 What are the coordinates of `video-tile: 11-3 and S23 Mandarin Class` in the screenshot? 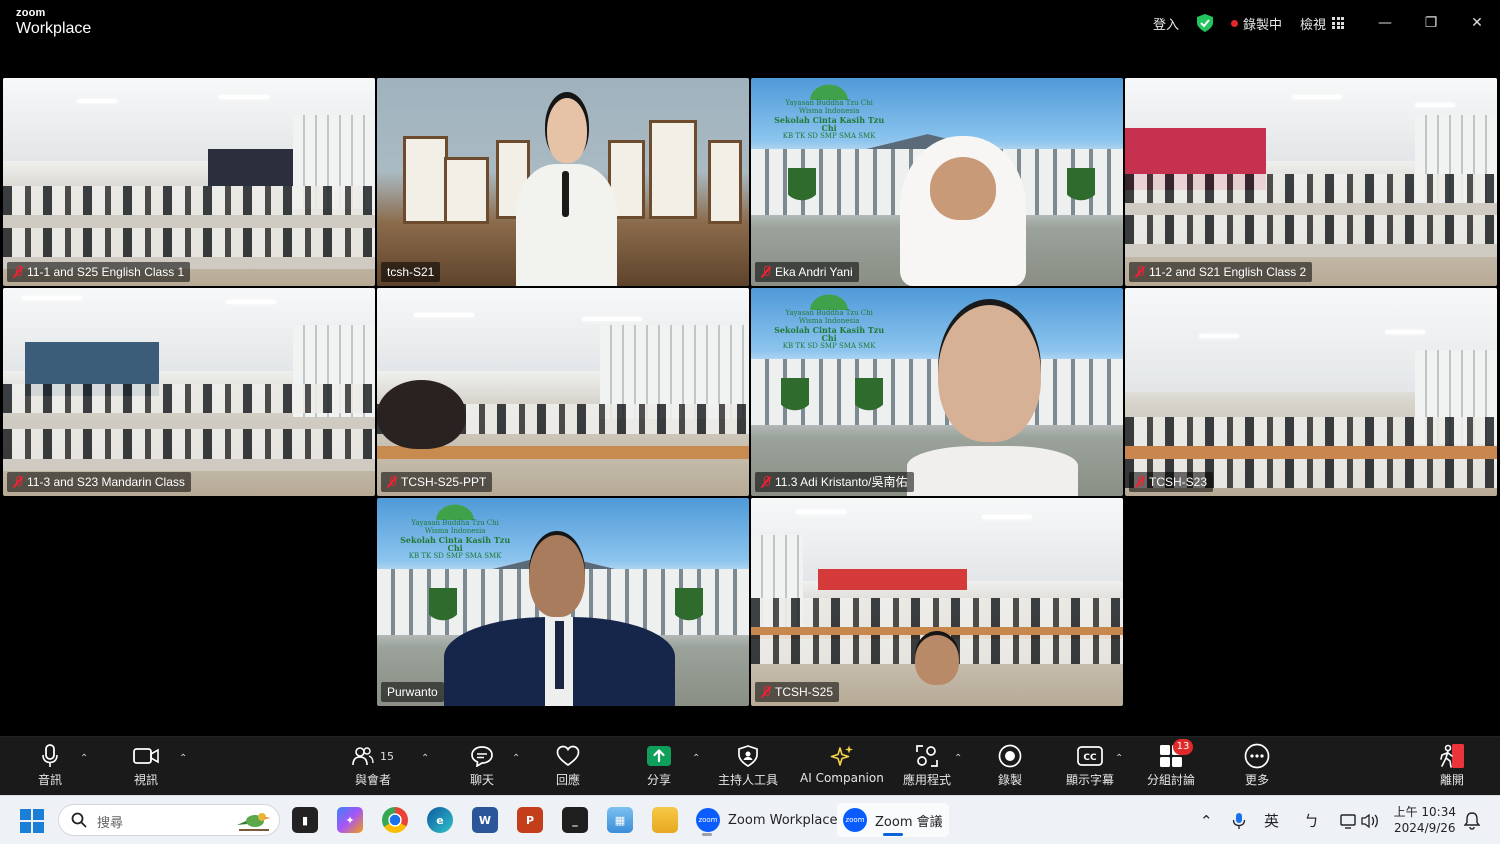 It's located at (189, 392).